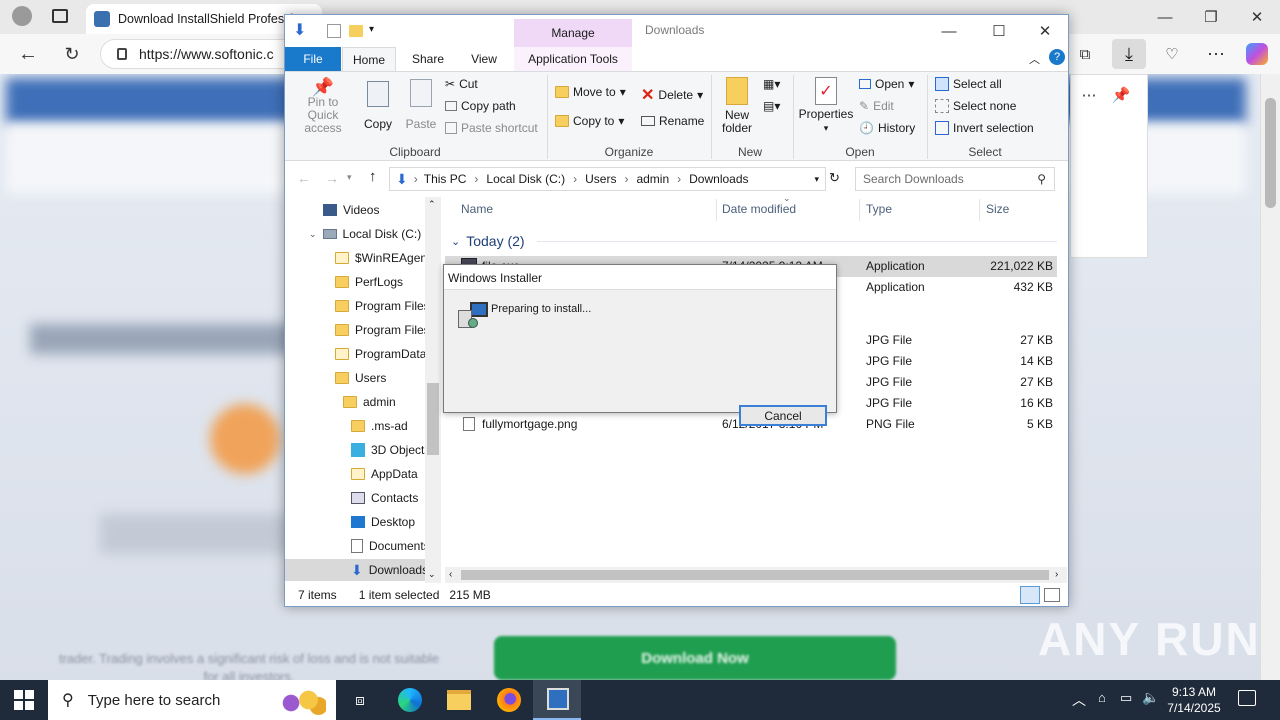  I want to click on notifications-icon, so click(1247, 698).